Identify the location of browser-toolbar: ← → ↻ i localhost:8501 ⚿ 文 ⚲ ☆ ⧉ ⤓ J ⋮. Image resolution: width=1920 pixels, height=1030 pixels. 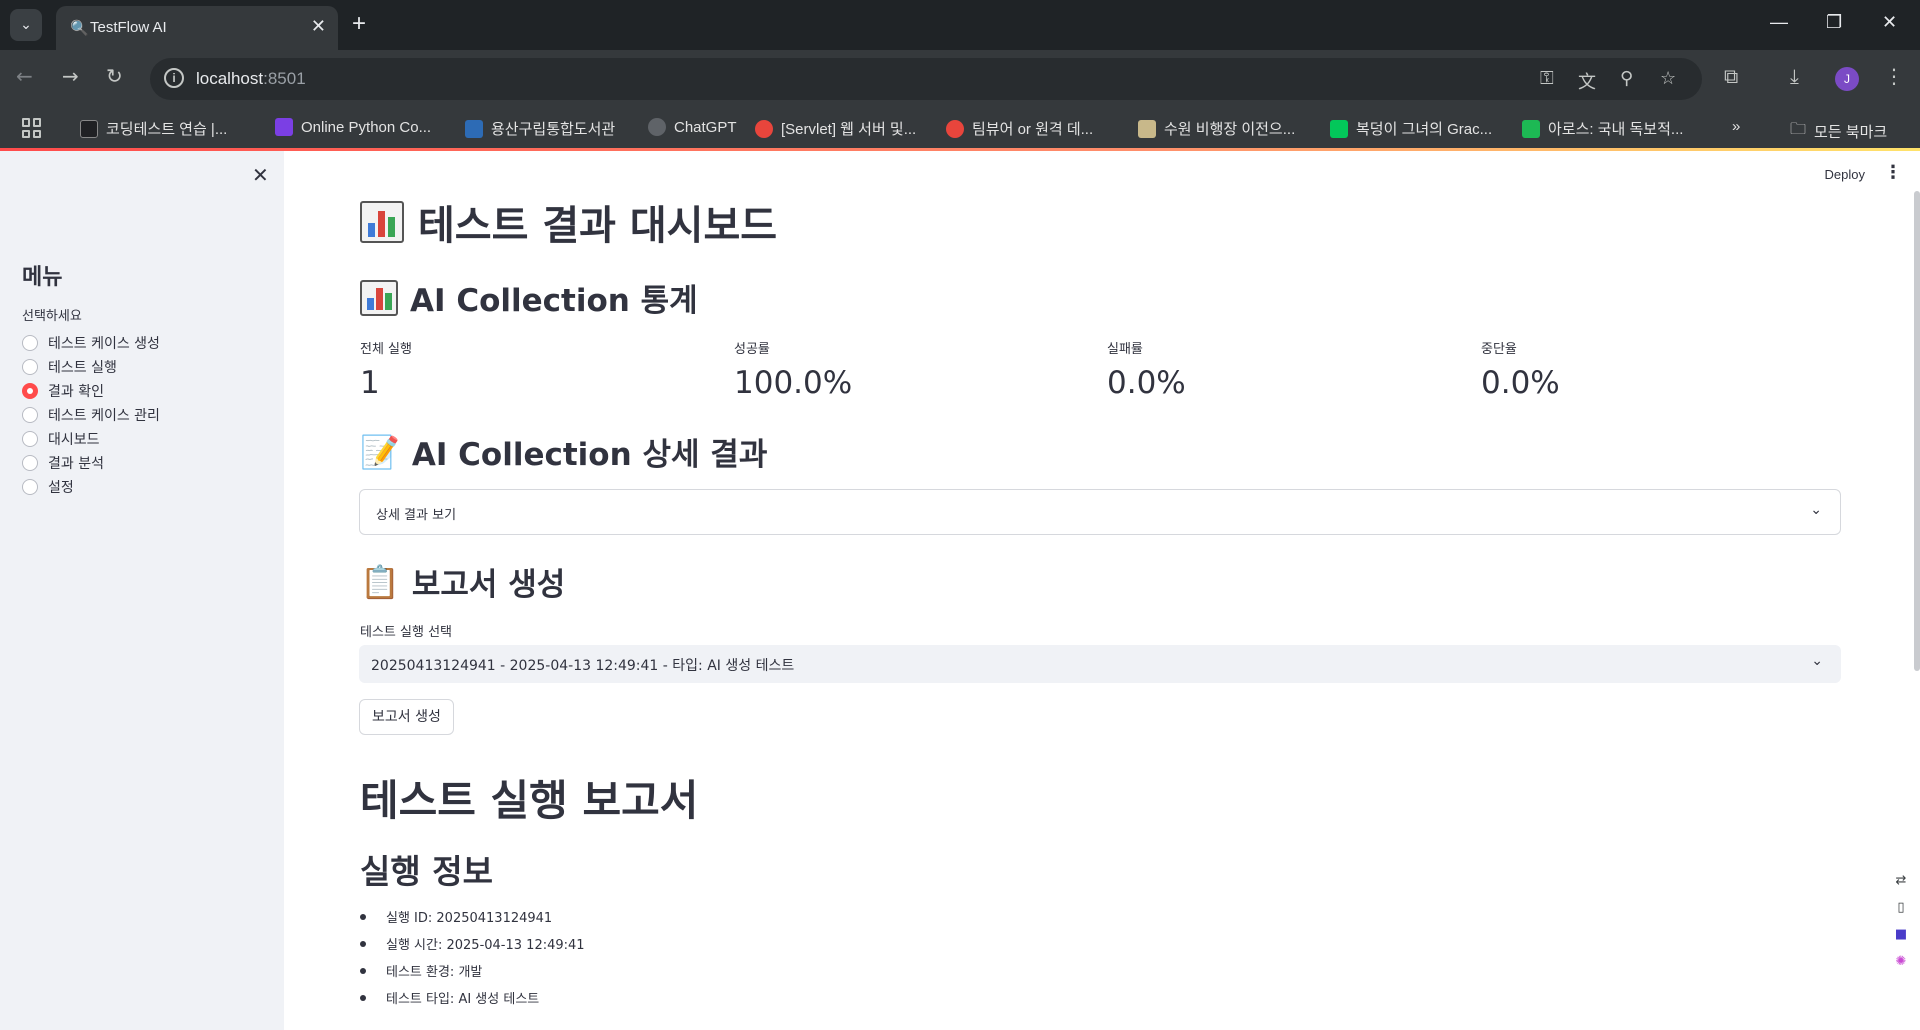
(960, 79).